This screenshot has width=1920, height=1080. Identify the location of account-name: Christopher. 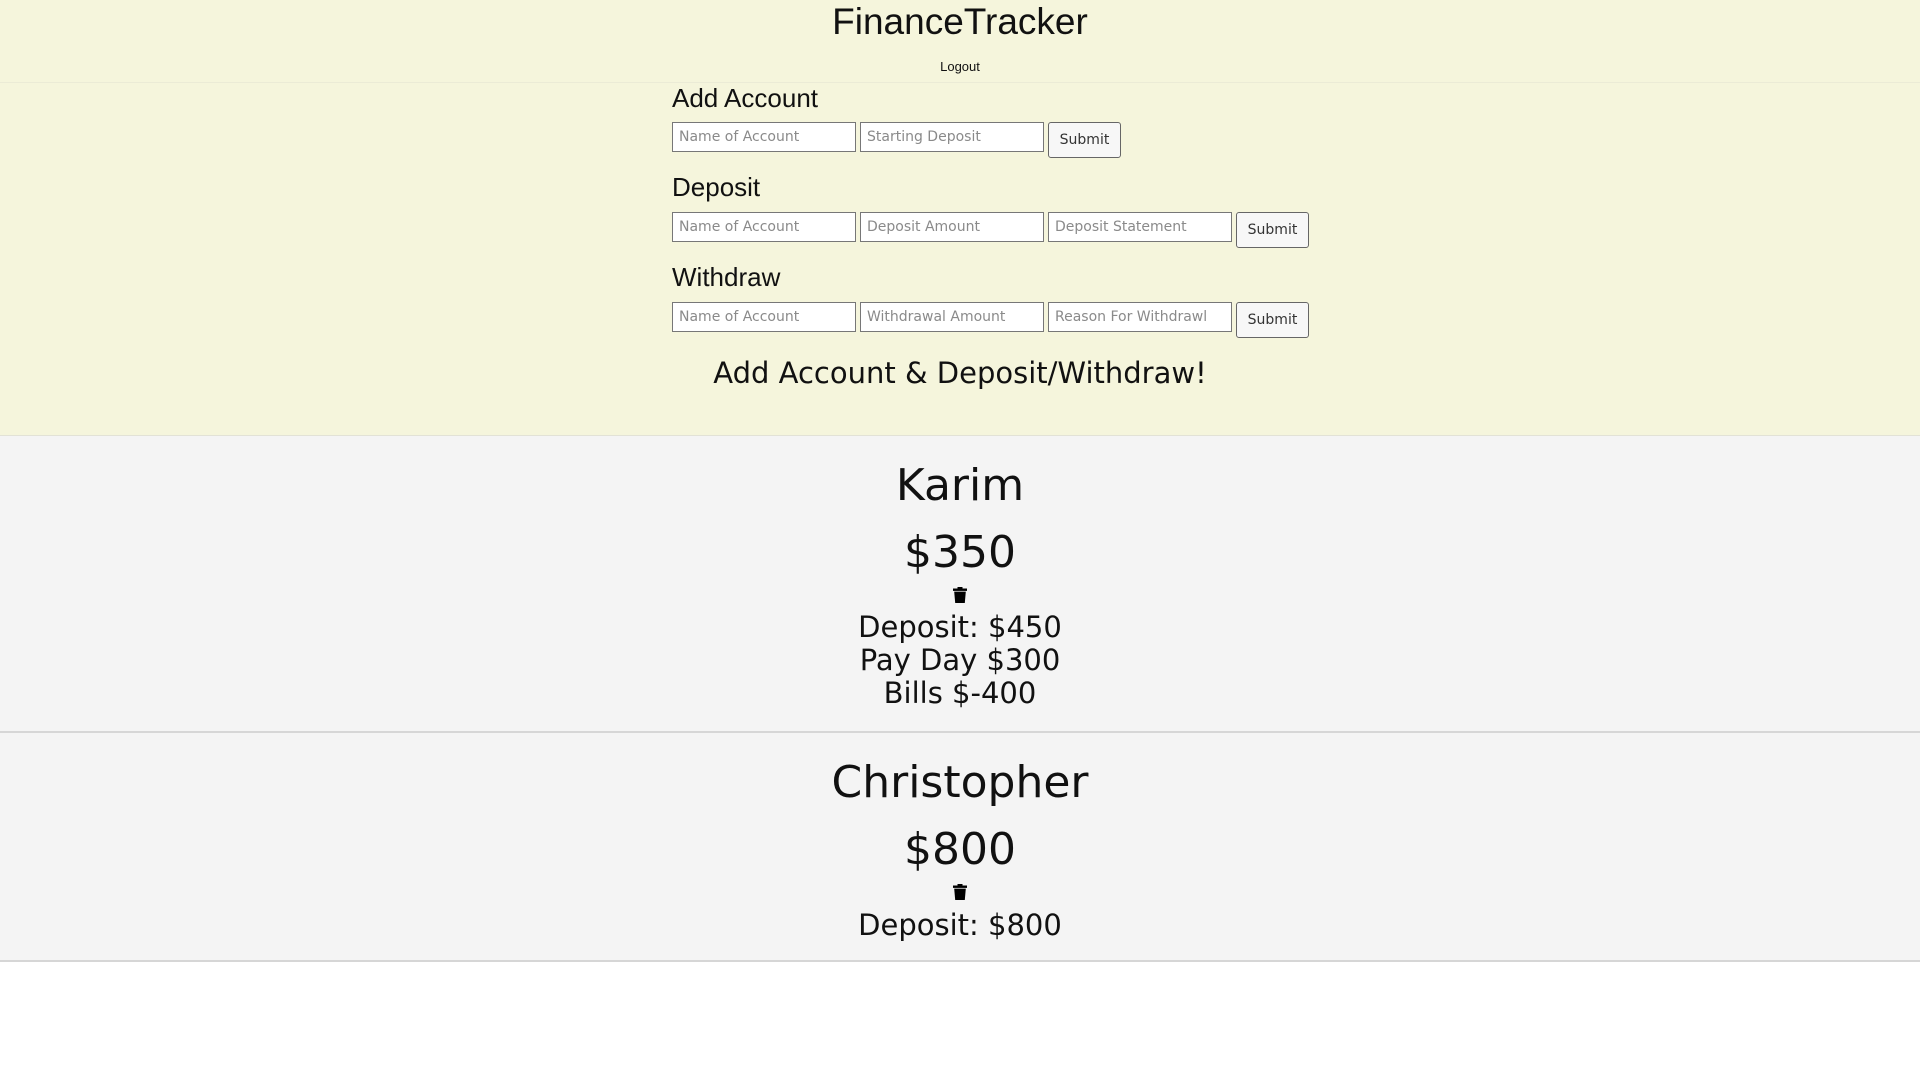
(960, 782).